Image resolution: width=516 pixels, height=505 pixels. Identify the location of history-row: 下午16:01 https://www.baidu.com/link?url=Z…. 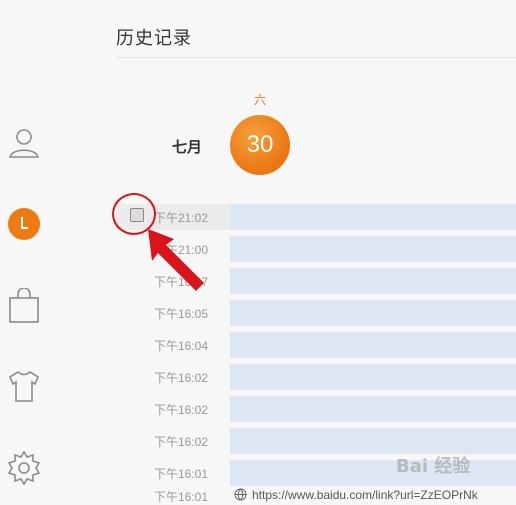
(316, 496).